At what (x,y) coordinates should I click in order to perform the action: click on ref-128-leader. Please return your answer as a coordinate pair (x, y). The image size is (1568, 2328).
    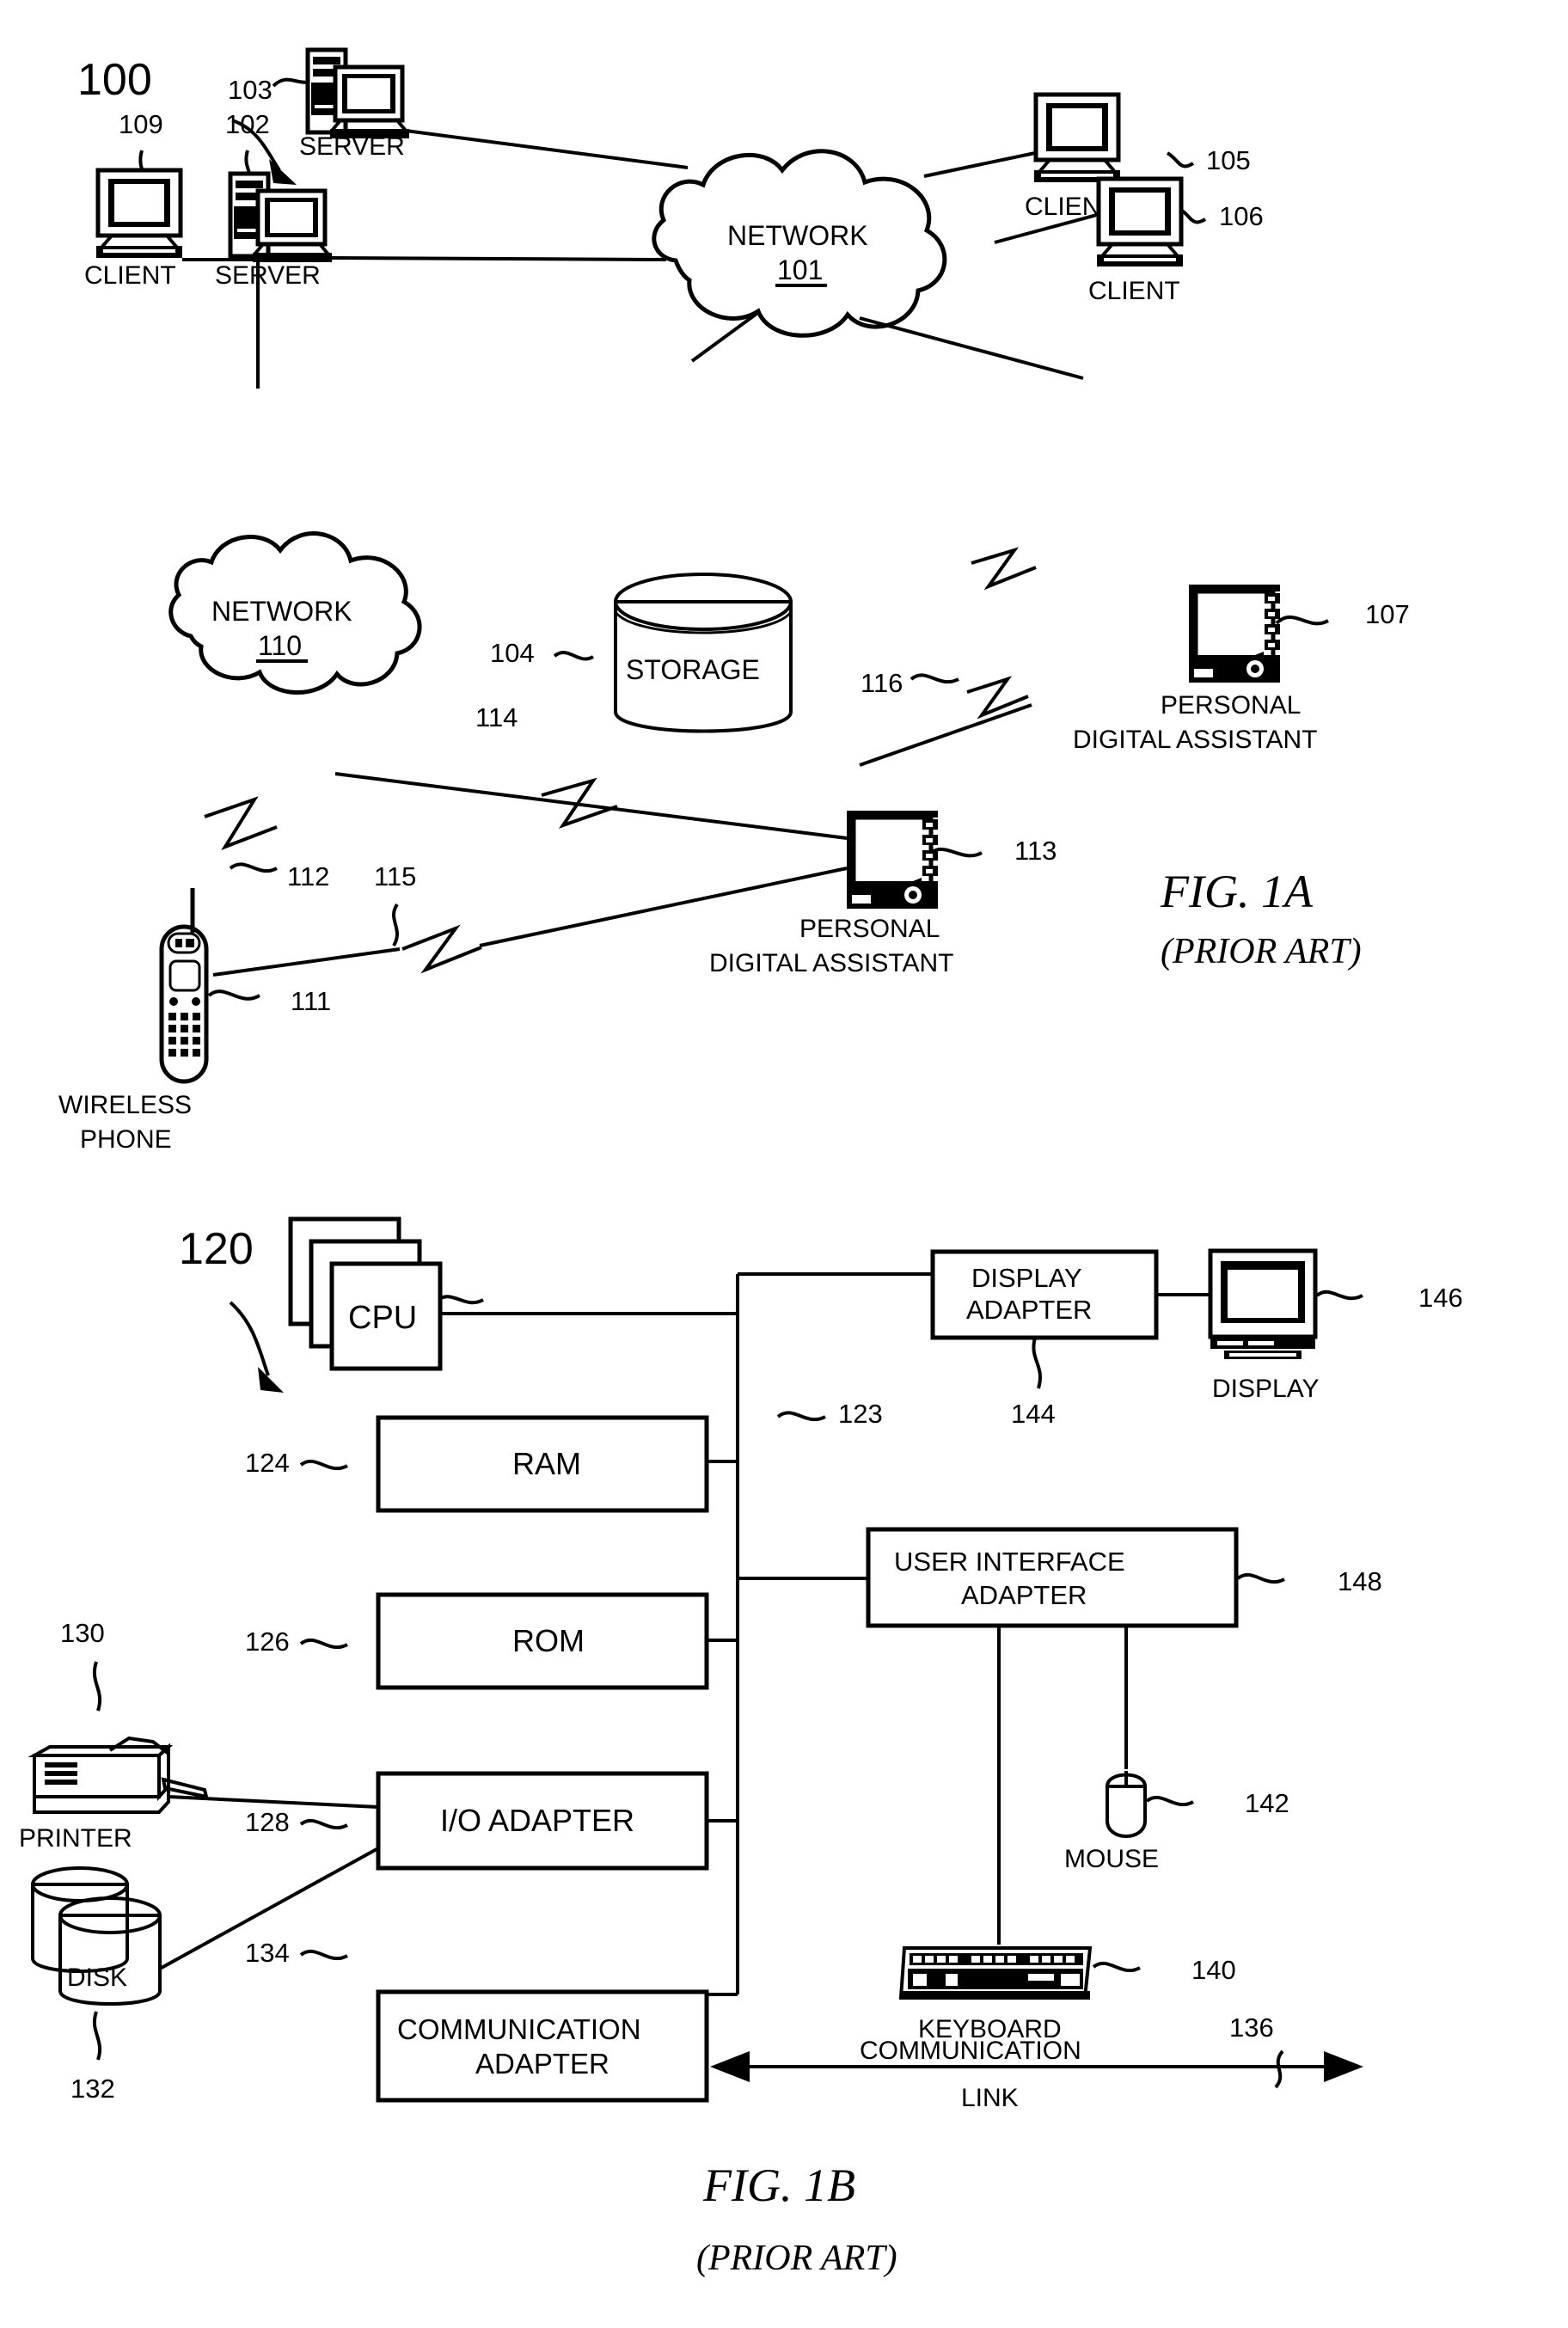
    Looking at the image, I should click on (323, 1824).